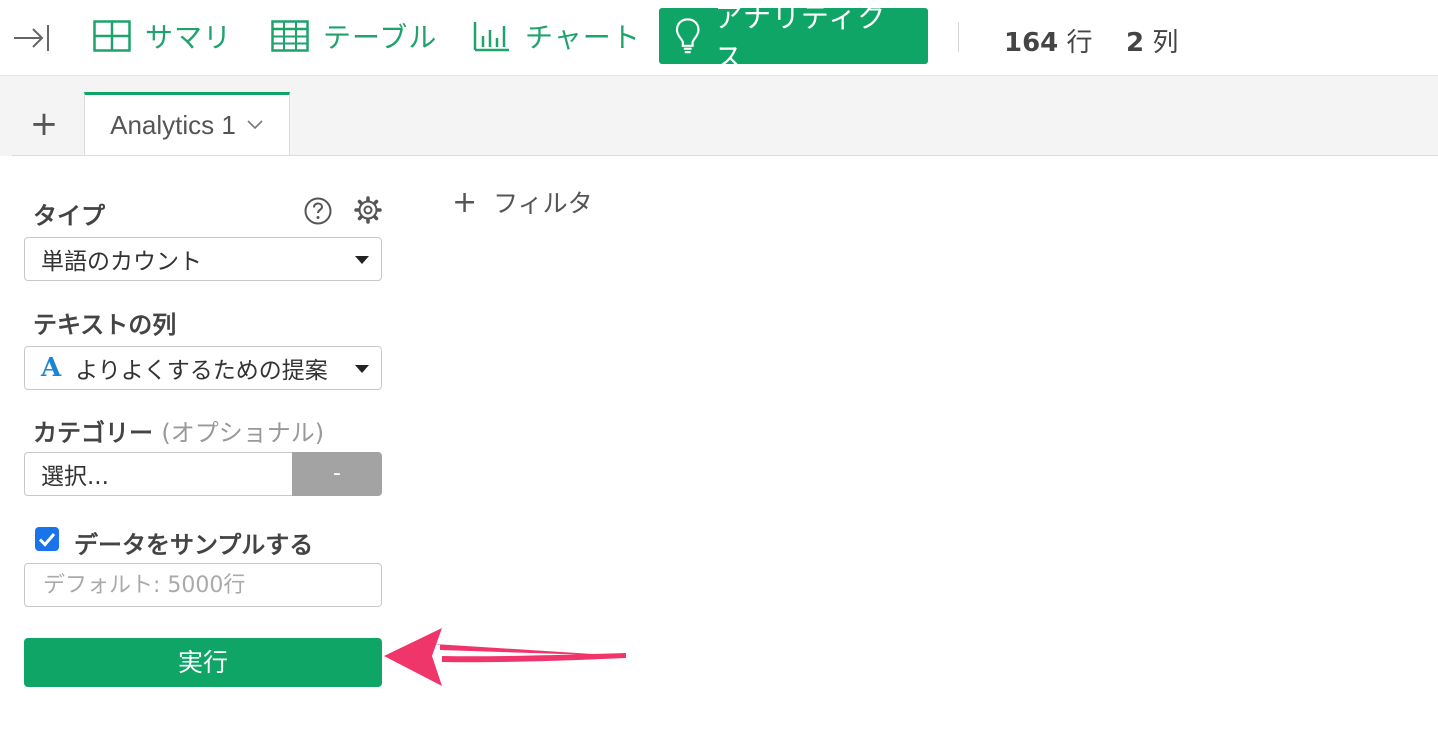 Image resolution: width=1438 pixels, height=742 pixels. I want to click on top-toolbar: サマリ テーブル チャート アナリティクス 164 行 2 列, so click(719, 38).